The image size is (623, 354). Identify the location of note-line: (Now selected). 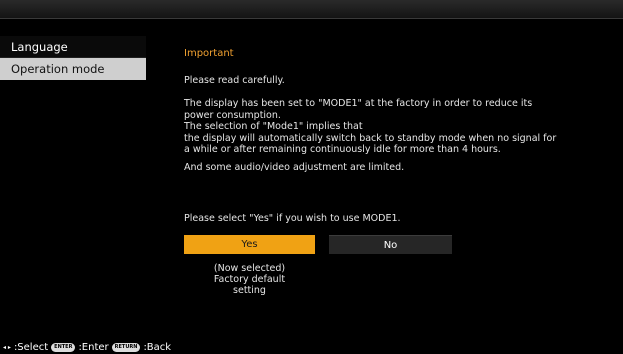
(249, 268).